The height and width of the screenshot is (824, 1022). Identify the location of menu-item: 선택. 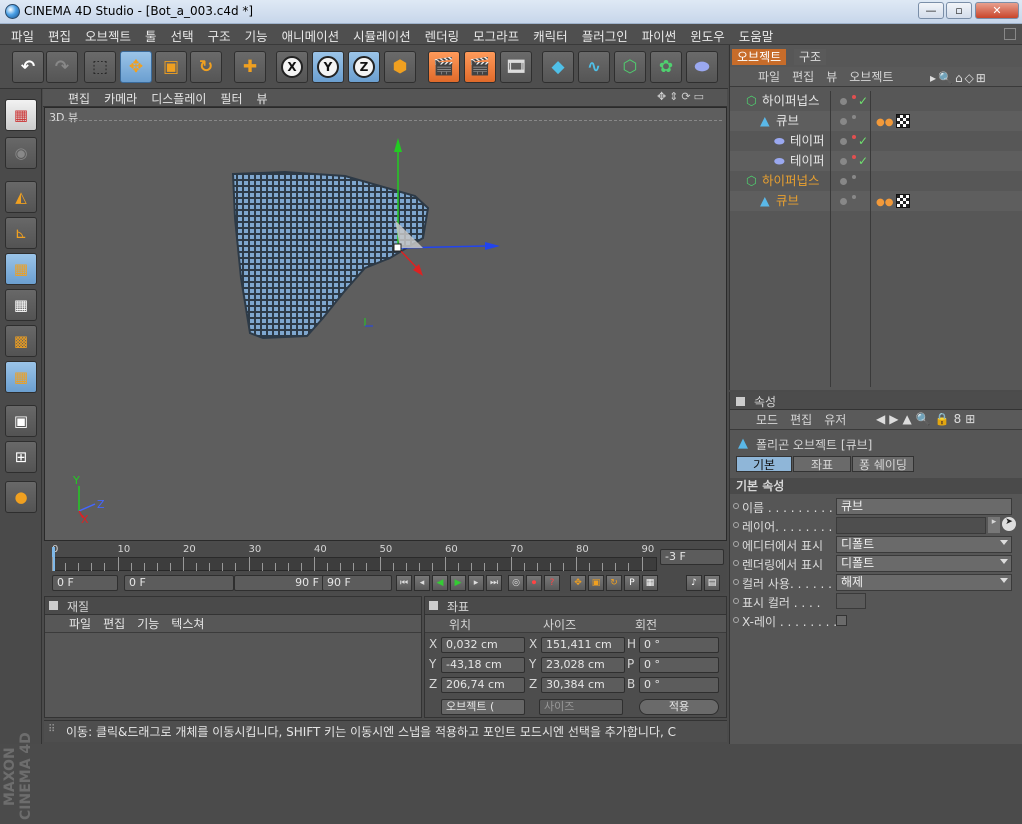
(182, 35).